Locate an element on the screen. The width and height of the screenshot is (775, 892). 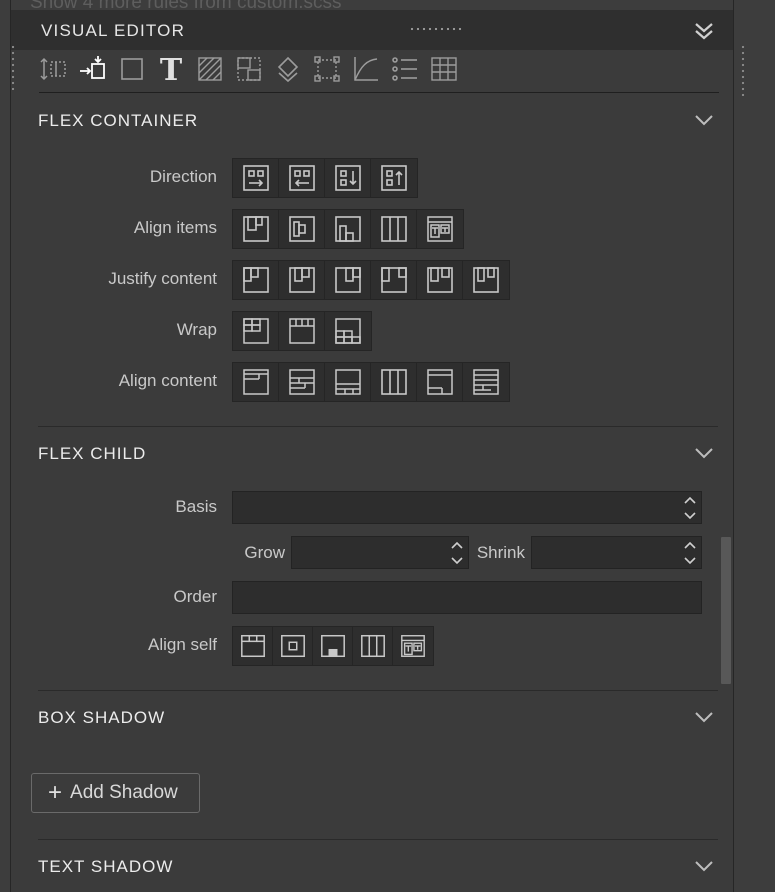
align-self-flex-start-button is located at coordinates (253, 646).